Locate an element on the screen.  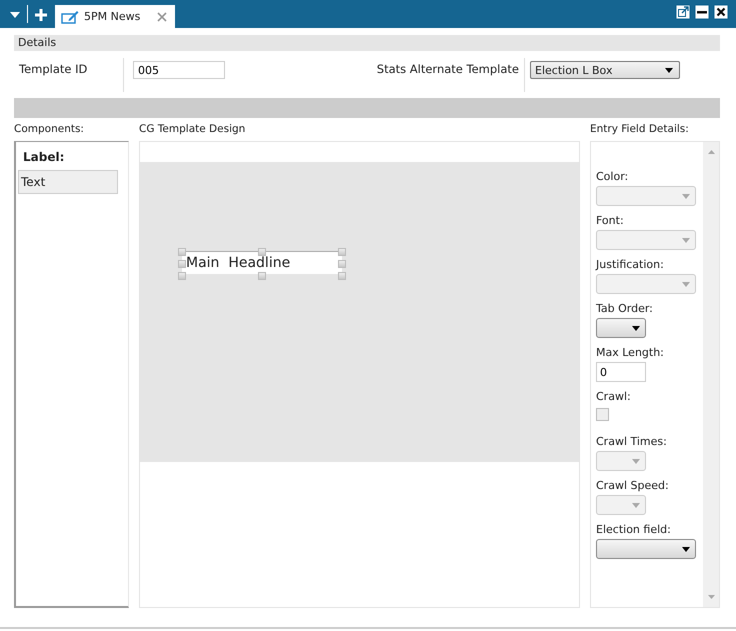
field-label: Max Length: is located at coordinates (630, 353).